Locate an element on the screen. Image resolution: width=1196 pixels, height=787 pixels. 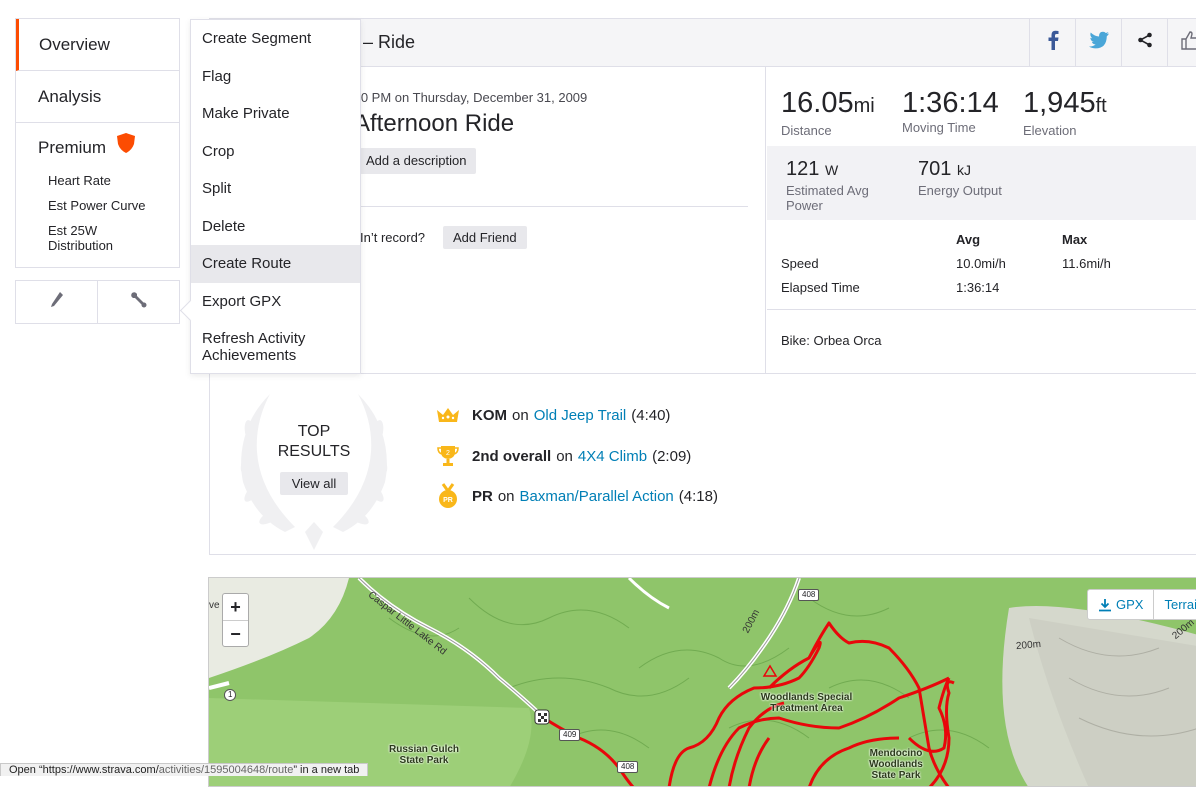
twitter-share-button is located at coordinates (1098, 42).